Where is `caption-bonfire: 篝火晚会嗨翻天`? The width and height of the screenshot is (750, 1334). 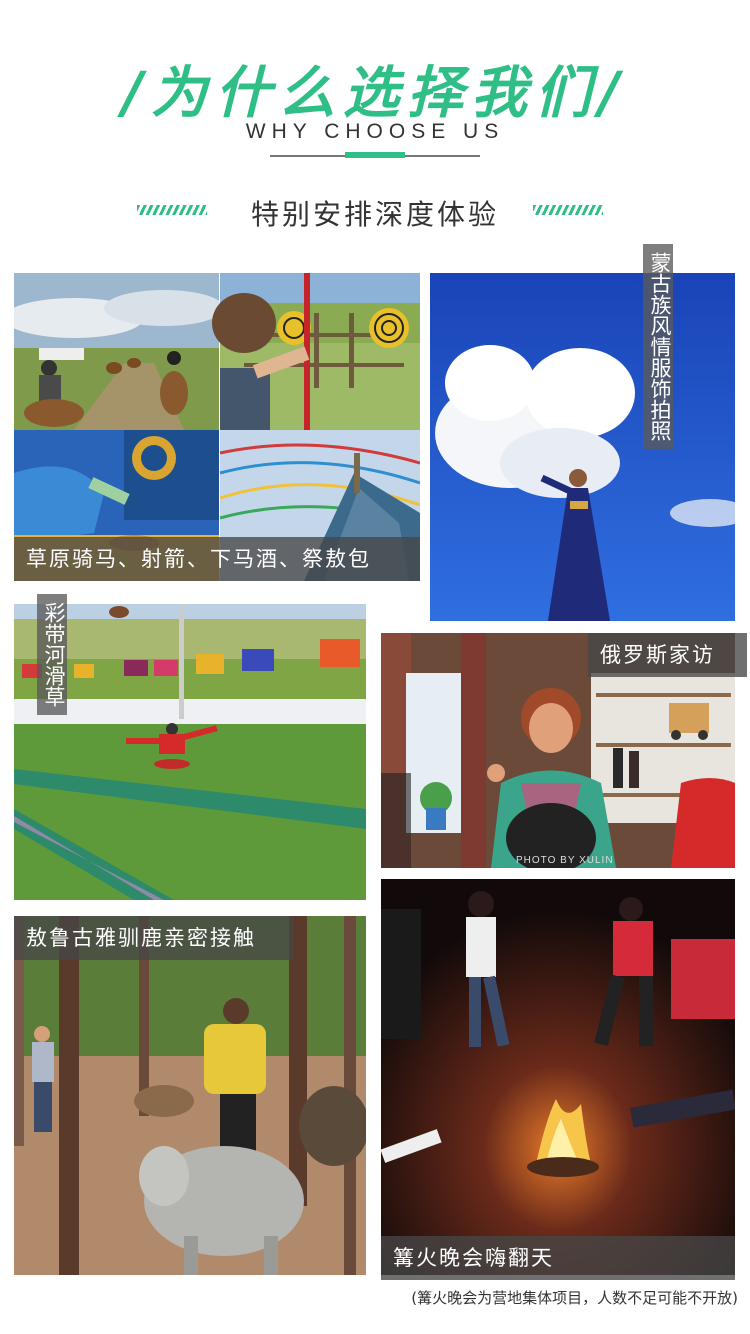
caption-bonfire: 篝火晚会嗨翻天 is located at coordinates (558, 1258).